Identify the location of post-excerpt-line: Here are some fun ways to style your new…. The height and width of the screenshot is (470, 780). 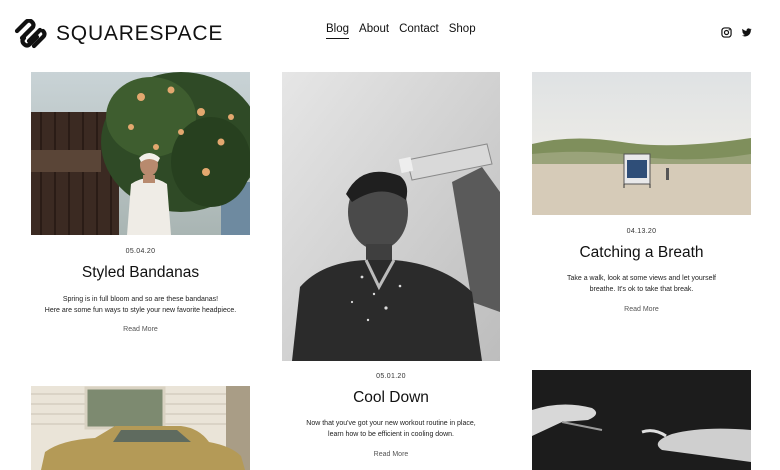
(140, 310).